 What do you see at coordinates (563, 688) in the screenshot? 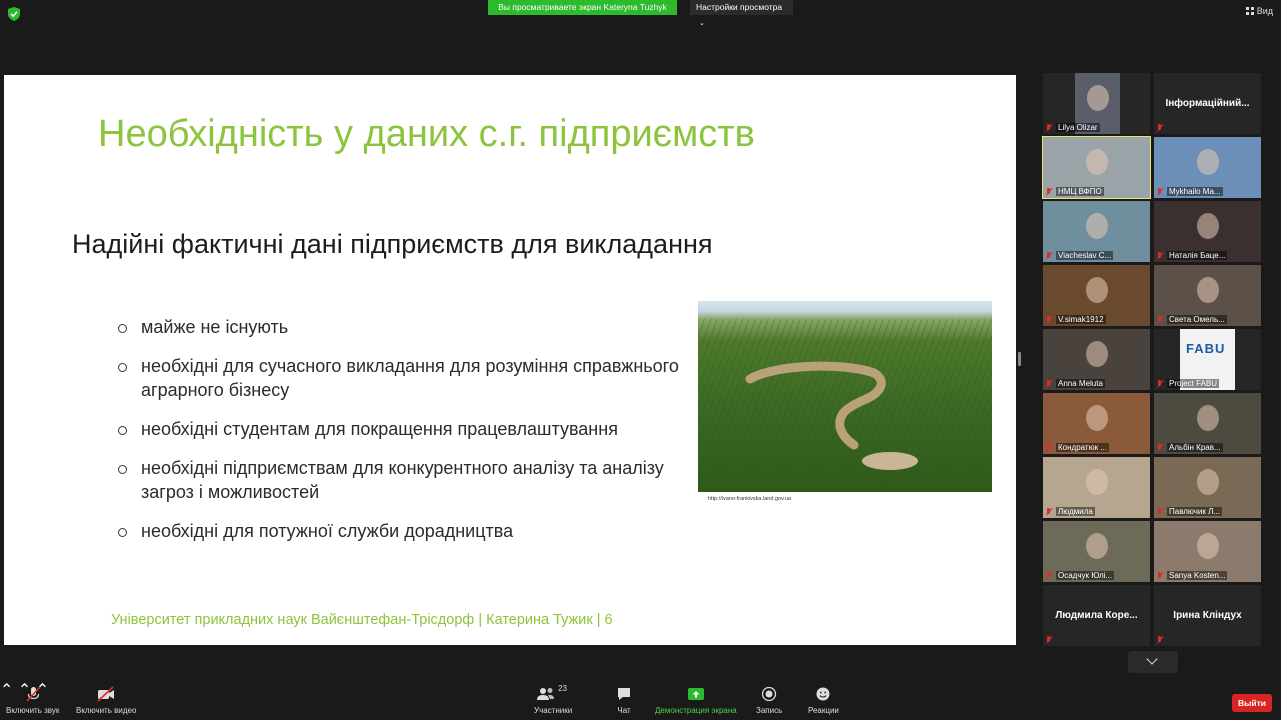
I see `participants-count: 23` at bounding box center [563, 688].